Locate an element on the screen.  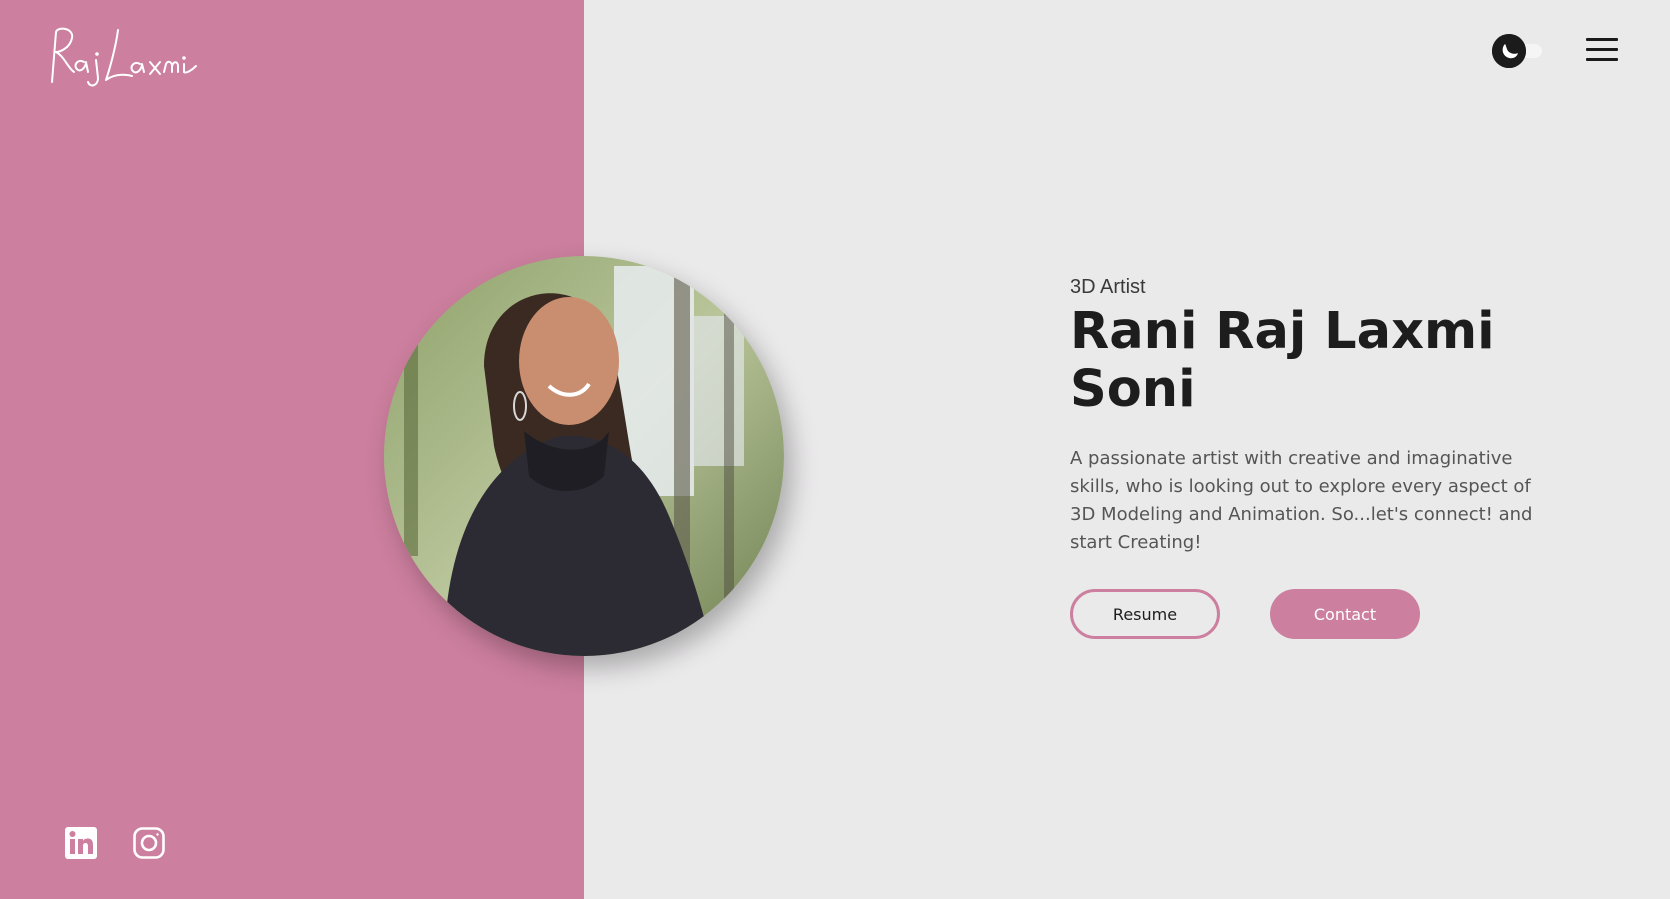
profile-photo is located at coordinates (584, 456).